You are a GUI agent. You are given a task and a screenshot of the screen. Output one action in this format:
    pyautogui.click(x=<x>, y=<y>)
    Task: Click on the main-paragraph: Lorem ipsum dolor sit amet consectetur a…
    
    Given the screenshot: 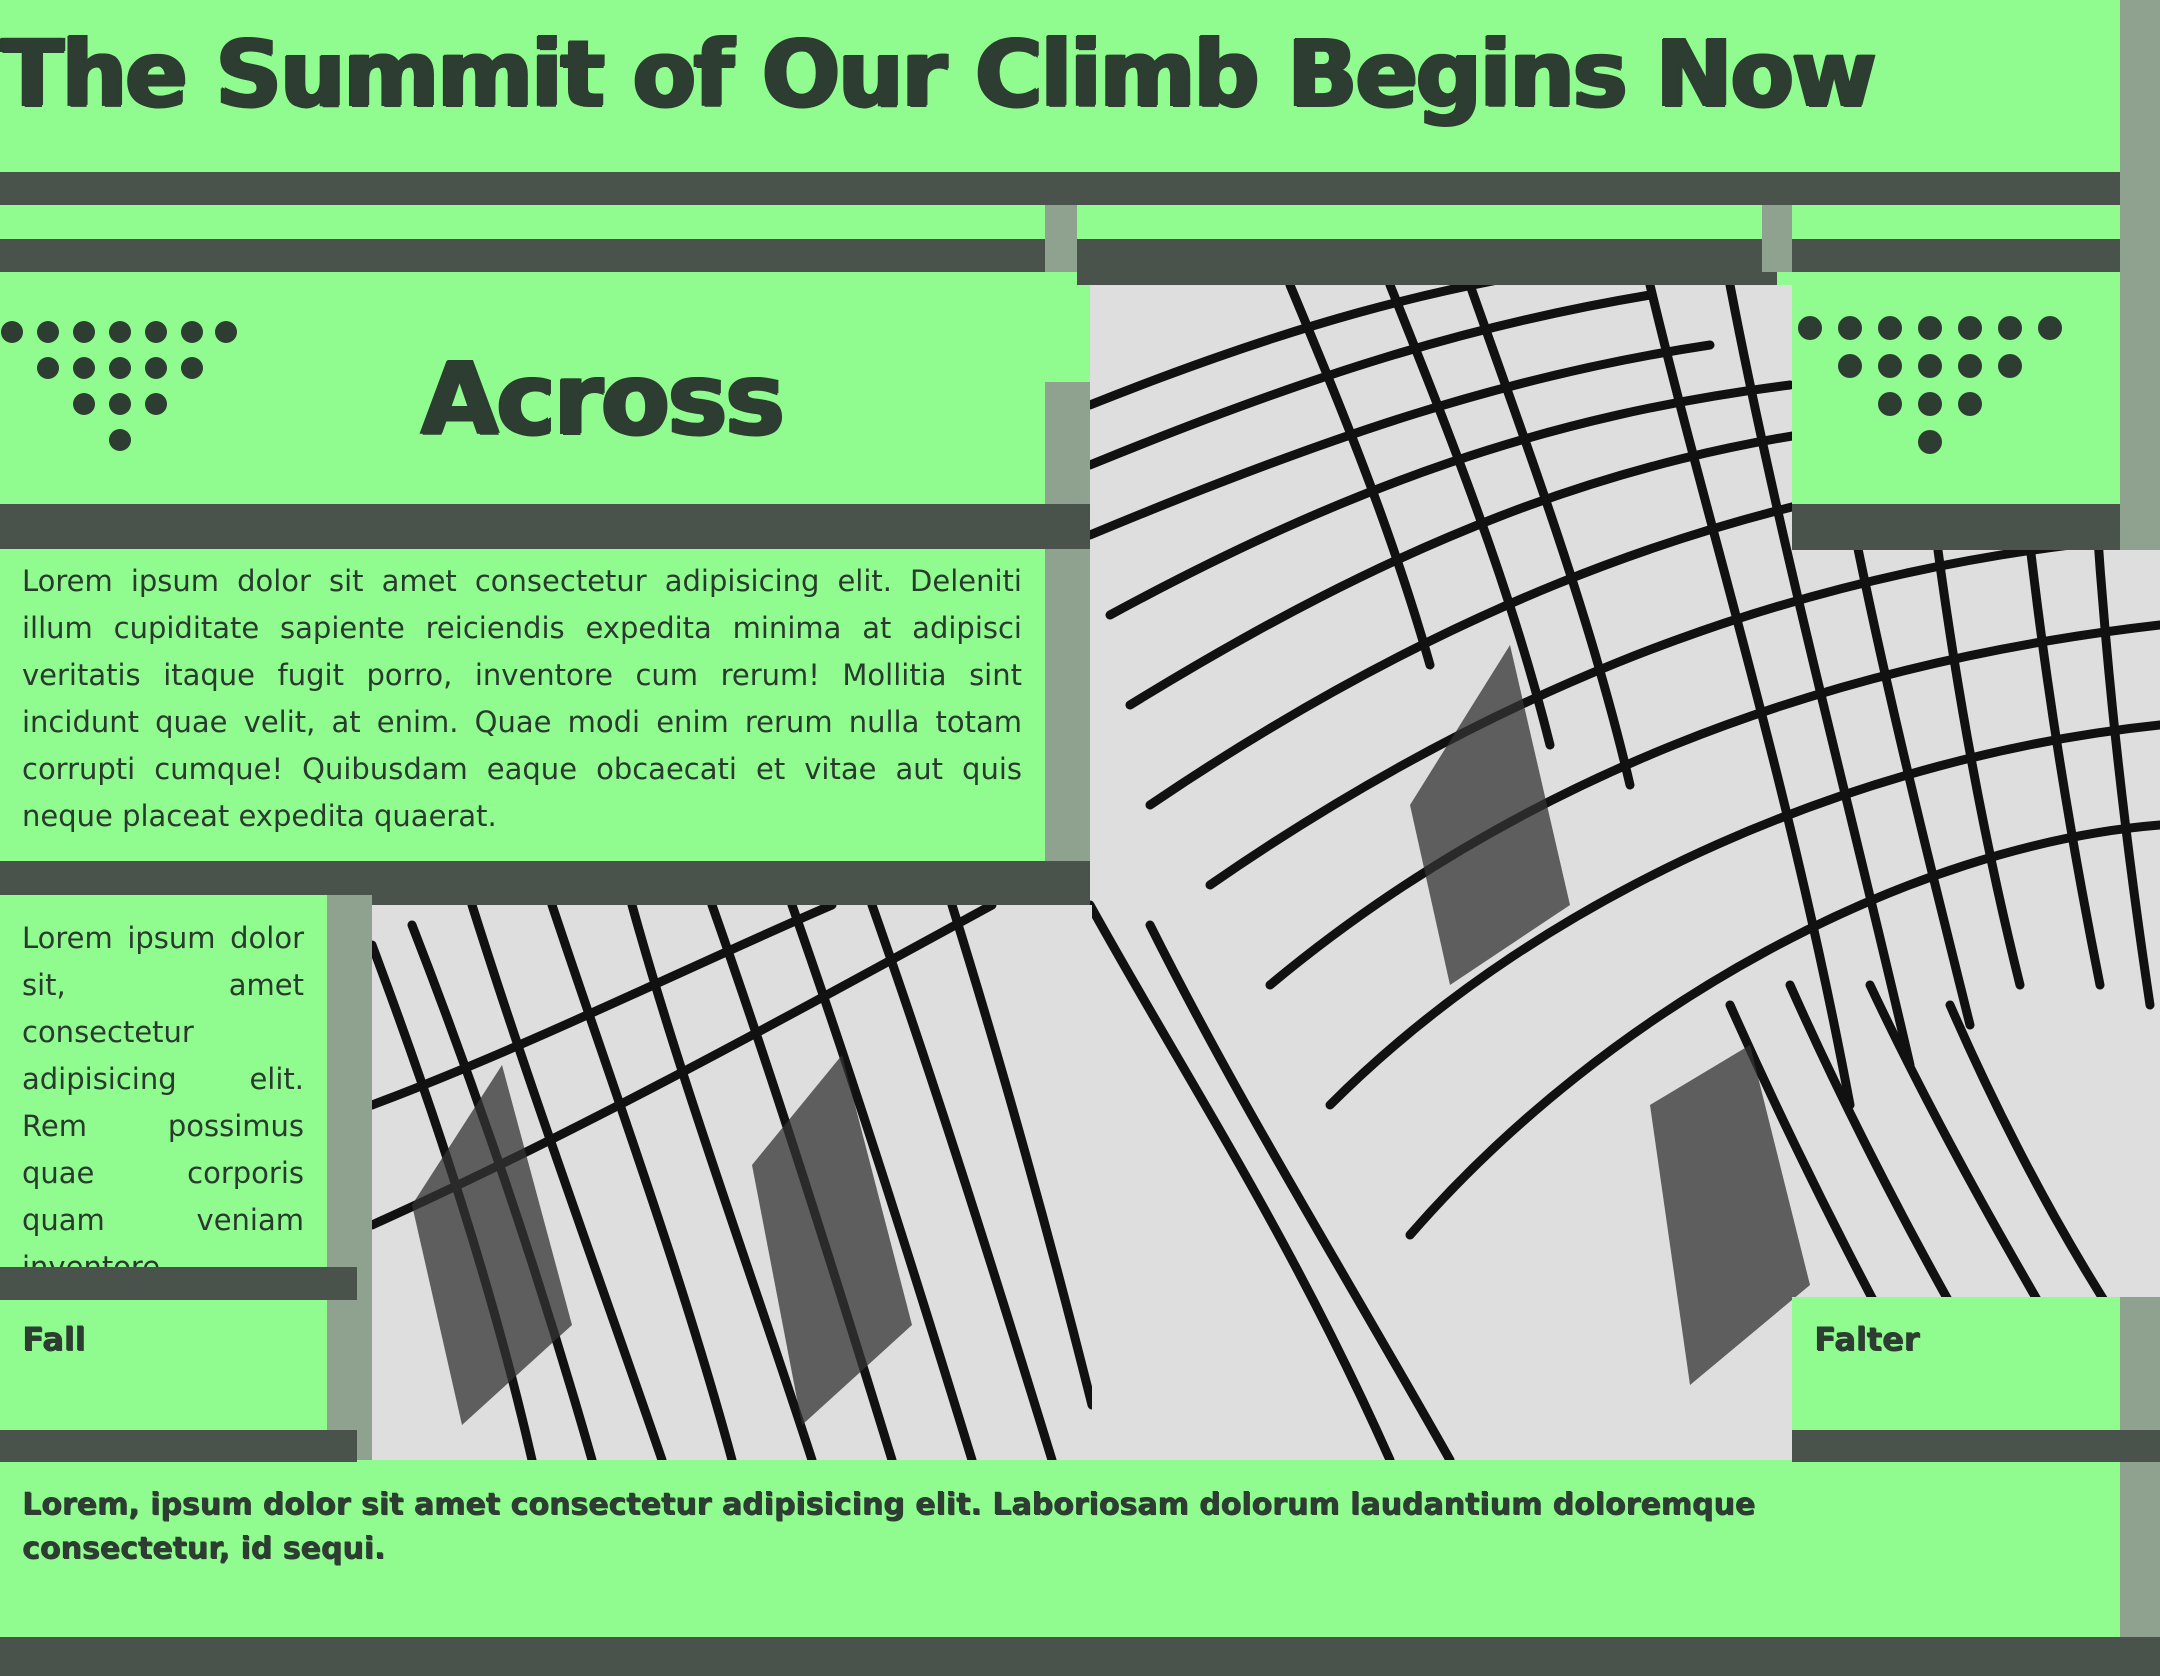 What is the action you would take?
    pyautogui.click(x=522, y=698)
    